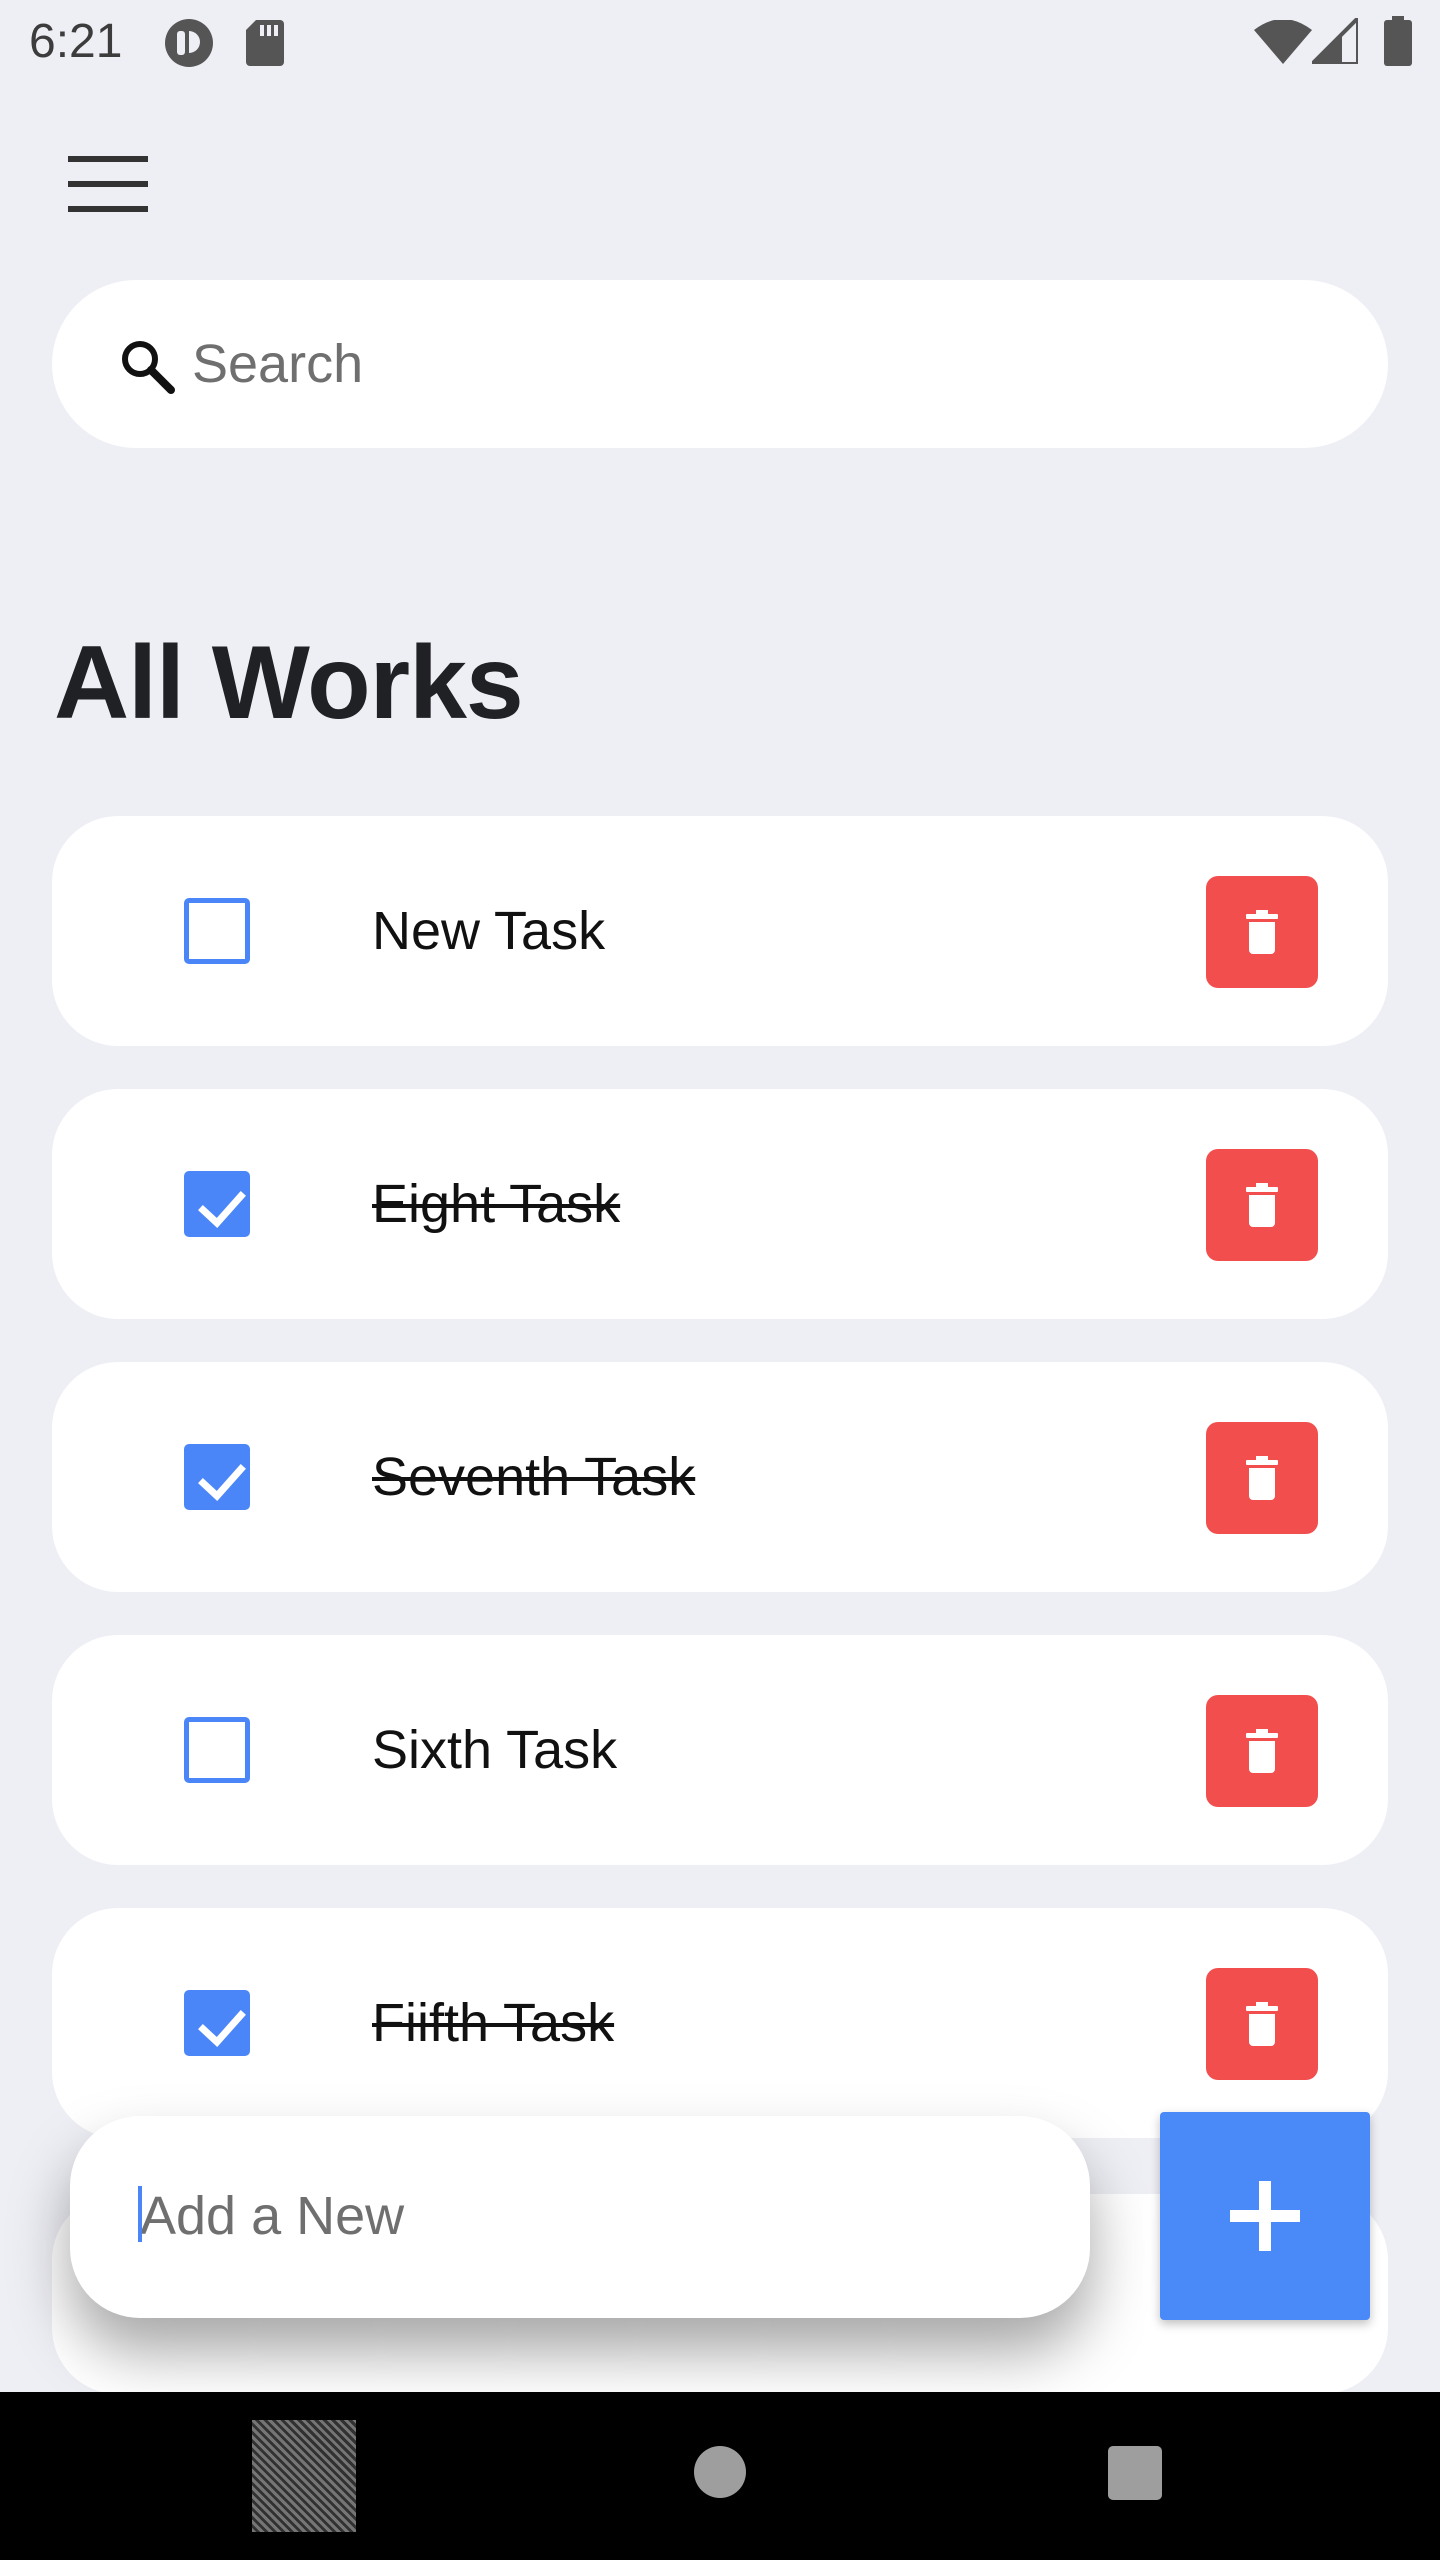 This screenshot has height=2560, width=1440. I want to click on battery-icon, so click(1398, 43).